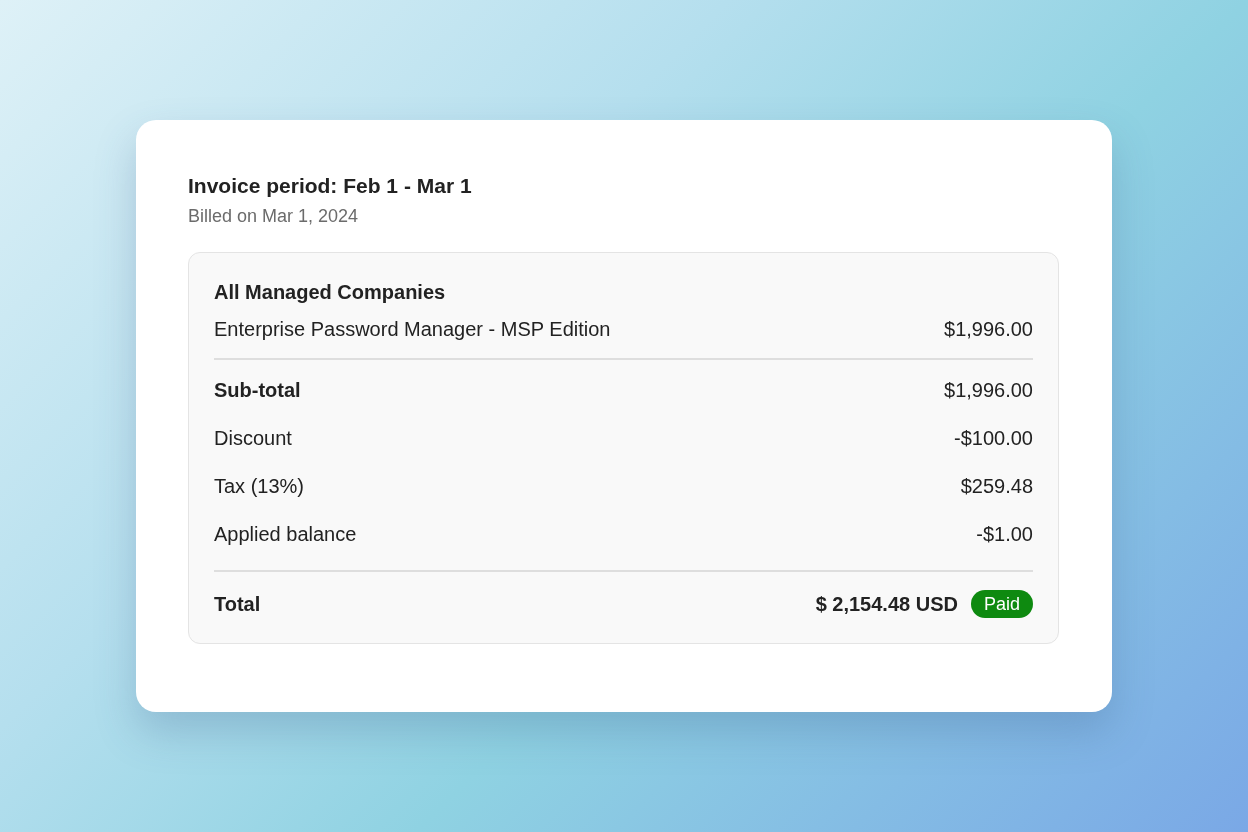  Describe the element at coordinates (274, 216) in the screenshot. I see `billed-date: Billed on Mar 1, 2024` at that location.